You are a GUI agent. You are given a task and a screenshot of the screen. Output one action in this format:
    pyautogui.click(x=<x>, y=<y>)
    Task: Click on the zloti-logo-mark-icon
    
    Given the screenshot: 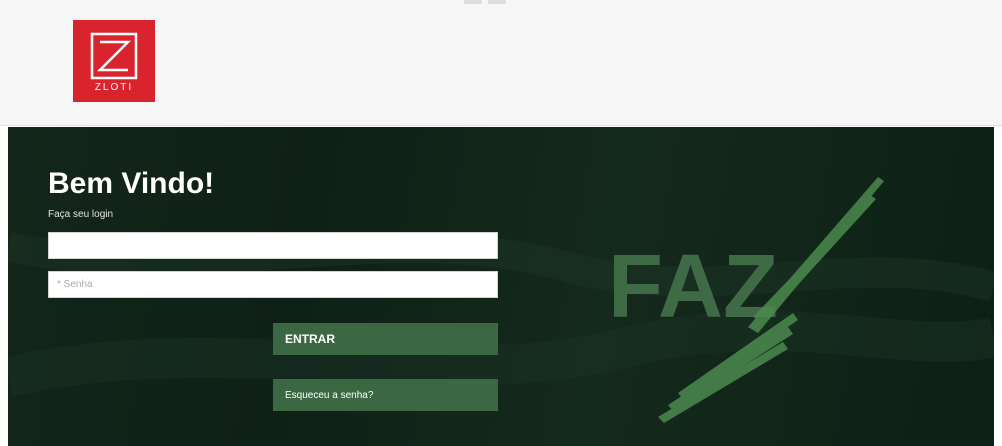 What is the action you would take?
    pyautogui.click(x=114, y=56)
    